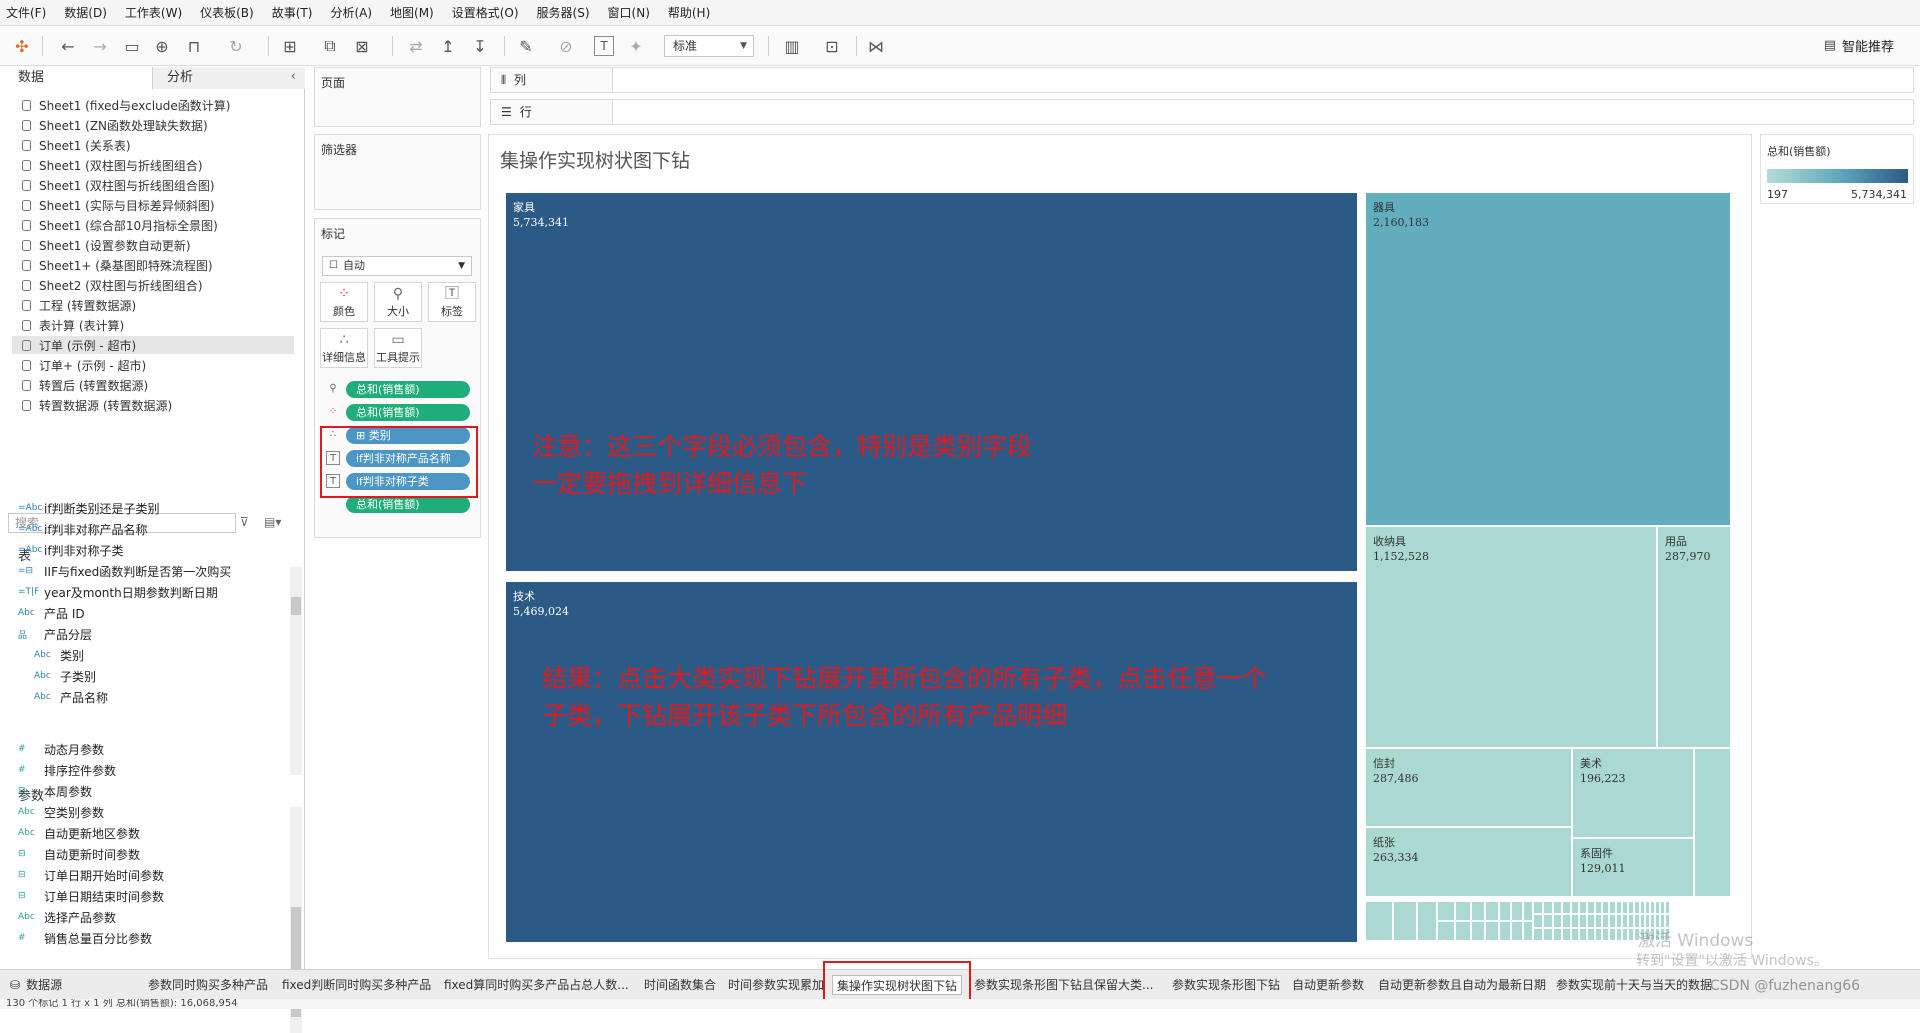 The height and width of the screenshot is (1033, 1920). I want to click on swap-icon: ⇄, so click(416, 46).